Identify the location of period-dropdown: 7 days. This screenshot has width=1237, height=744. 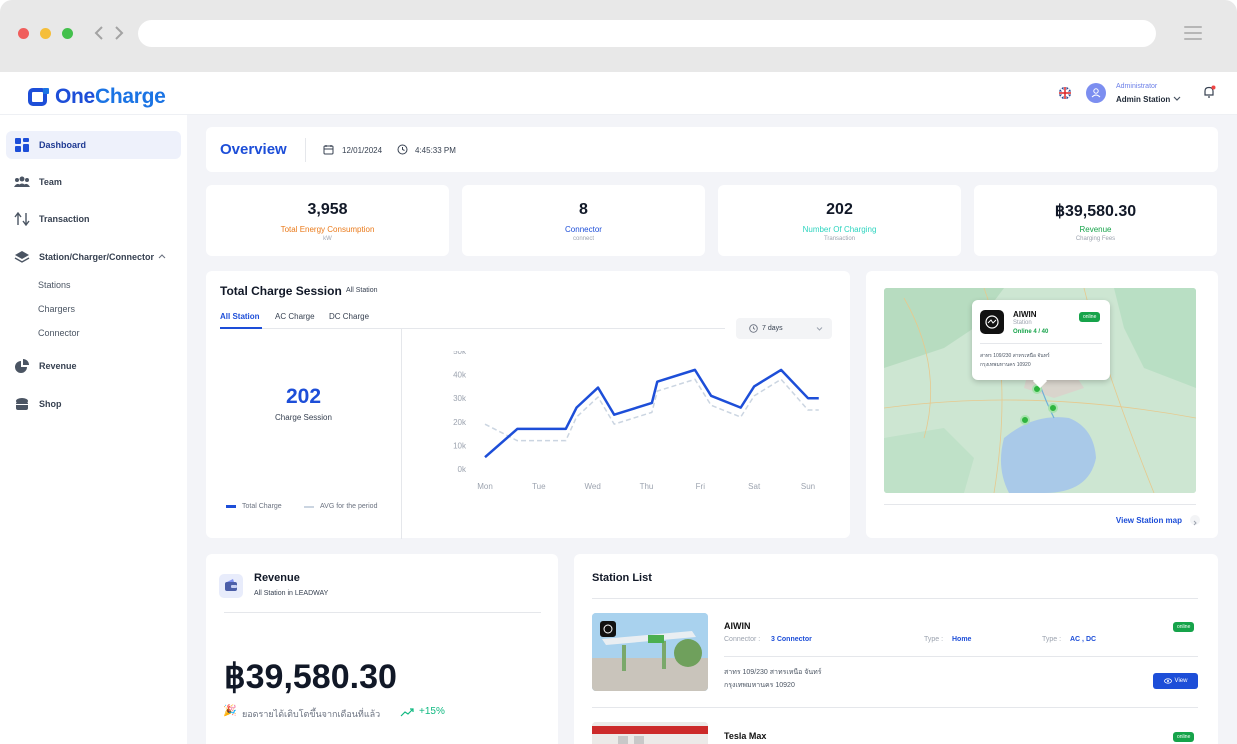
(784, 328).